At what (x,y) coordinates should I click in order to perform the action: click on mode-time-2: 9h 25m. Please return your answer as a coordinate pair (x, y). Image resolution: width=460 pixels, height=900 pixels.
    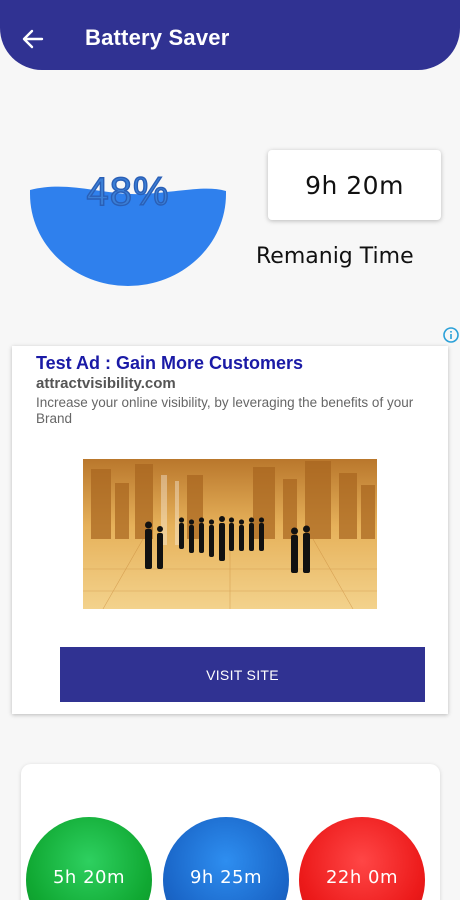
    Looking at the image, I should click on (226, 877).